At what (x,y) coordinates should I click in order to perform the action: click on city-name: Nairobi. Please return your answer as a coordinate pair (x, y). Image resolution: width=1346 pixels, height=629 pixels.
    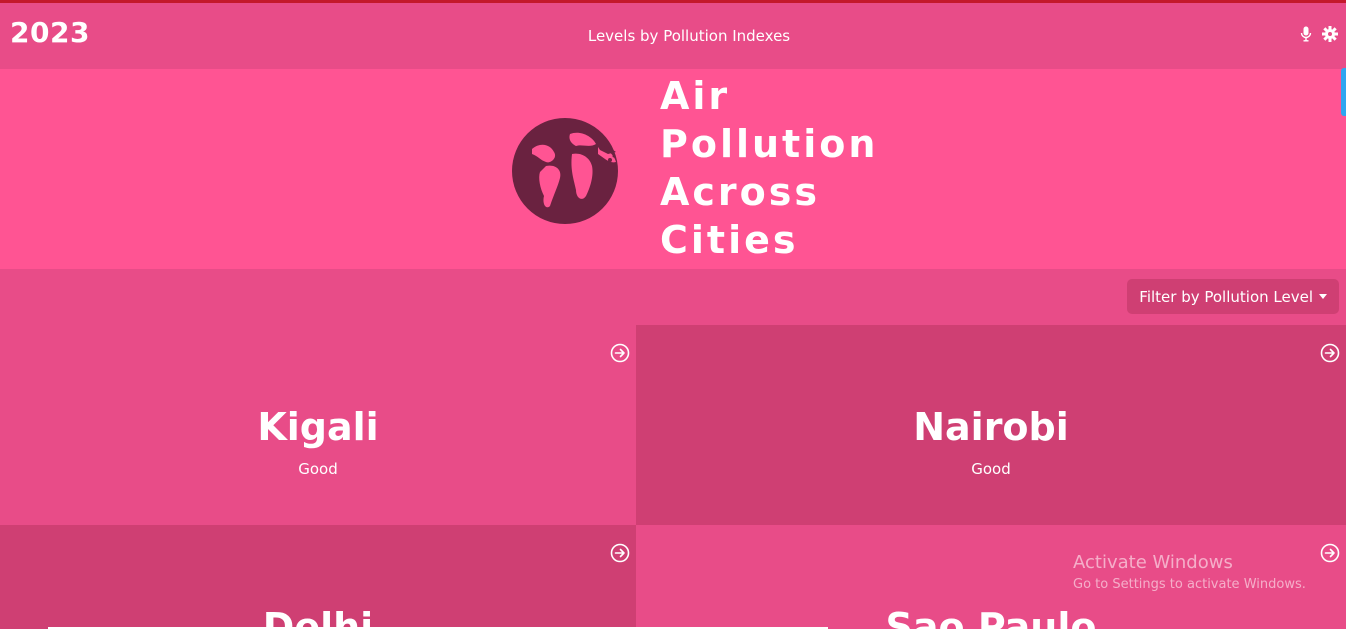
    Looking at the image, I should click on (991, 427).